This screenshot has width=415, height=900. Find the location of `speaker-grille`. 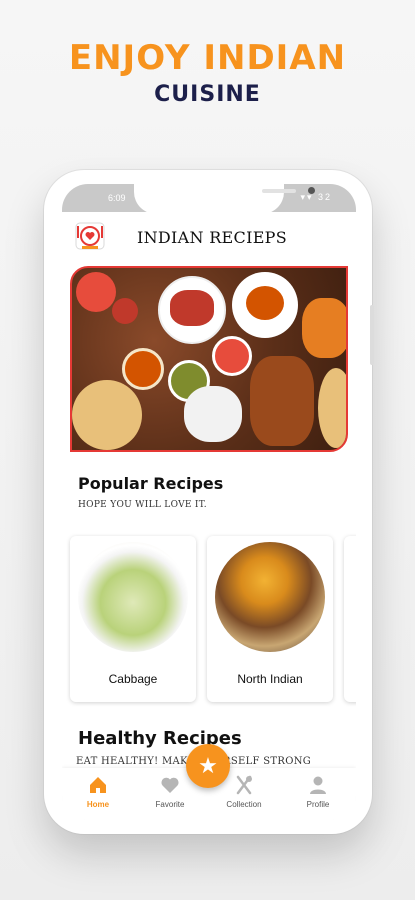

speaker-grille is located at coordinates (279, 191).